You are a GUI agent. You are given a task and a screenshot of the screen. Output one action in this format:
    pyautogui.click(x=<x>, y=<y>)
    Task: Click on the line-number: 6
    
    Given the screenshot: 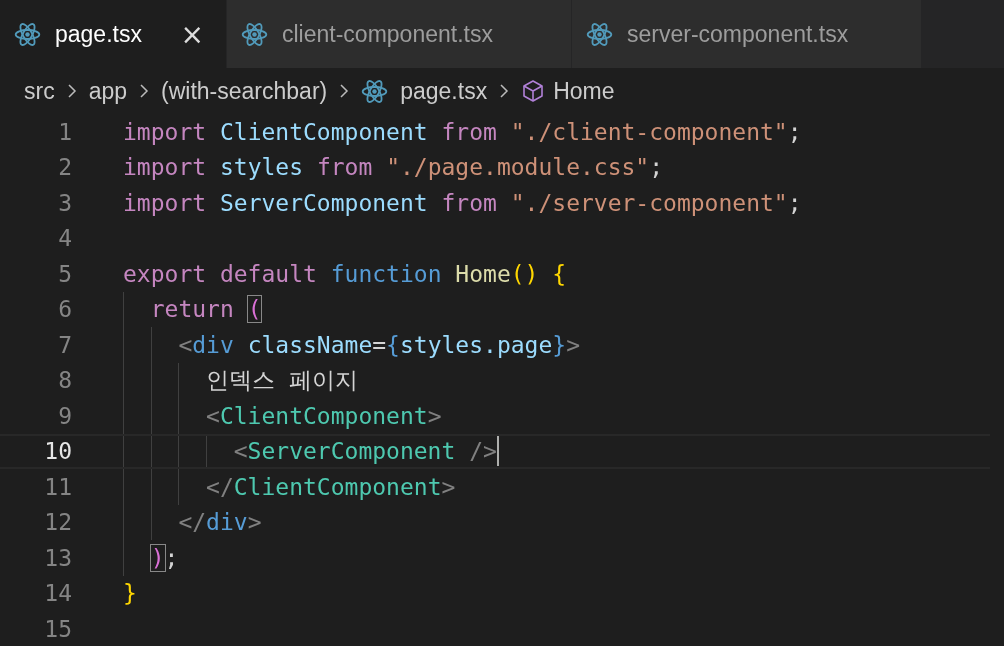 What is the action you would take?
    pyautogui.click(x=64, y=309)
    